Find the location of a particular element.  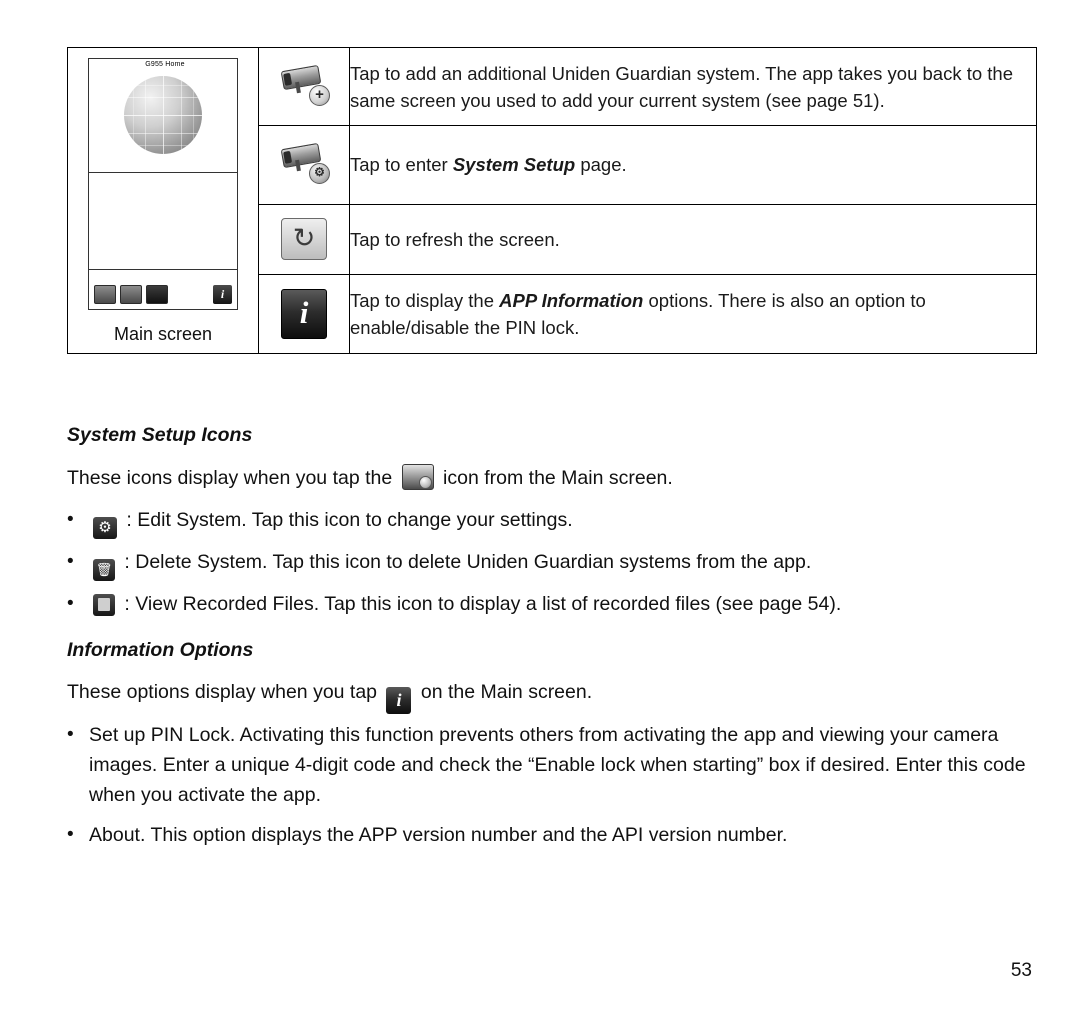

desc-emphasis-part: APP Information is located at coordinates (571, 300).